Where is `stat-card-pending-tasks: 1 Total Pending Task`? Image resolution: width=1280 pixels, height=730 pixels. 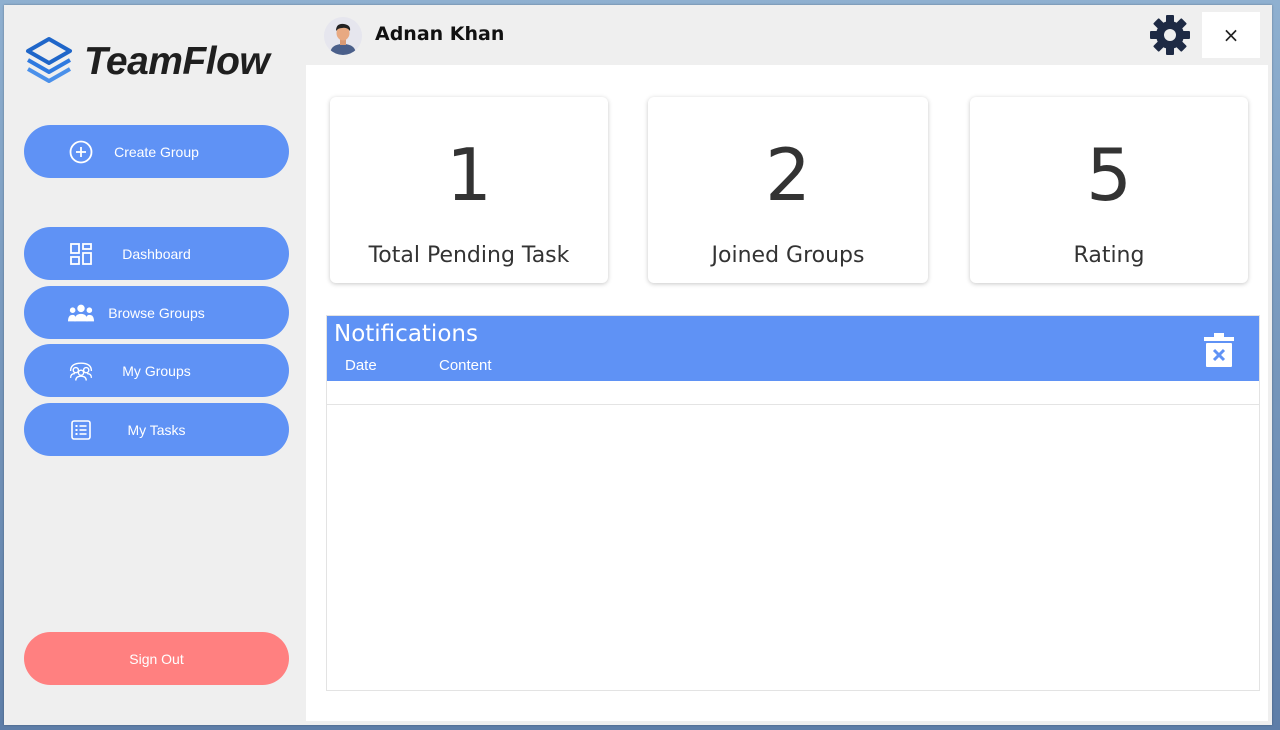
stat-card-pending-tasks: 1 Total Pending Task is located at coordinates (469, 190).